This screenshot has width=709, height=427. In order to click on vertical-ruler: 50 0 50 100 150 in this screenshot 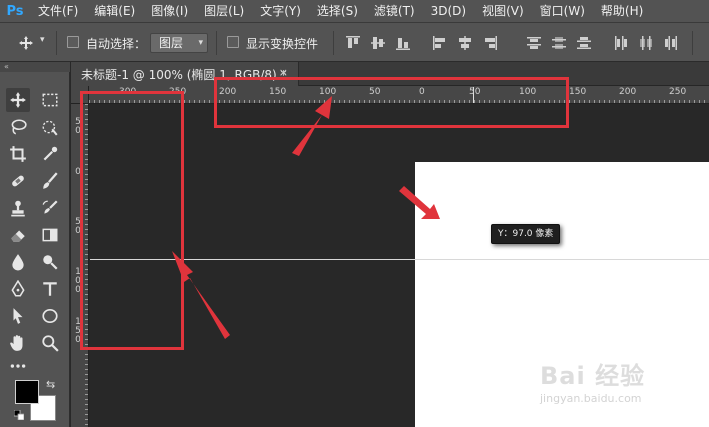, I will do `click(80, 265)`.